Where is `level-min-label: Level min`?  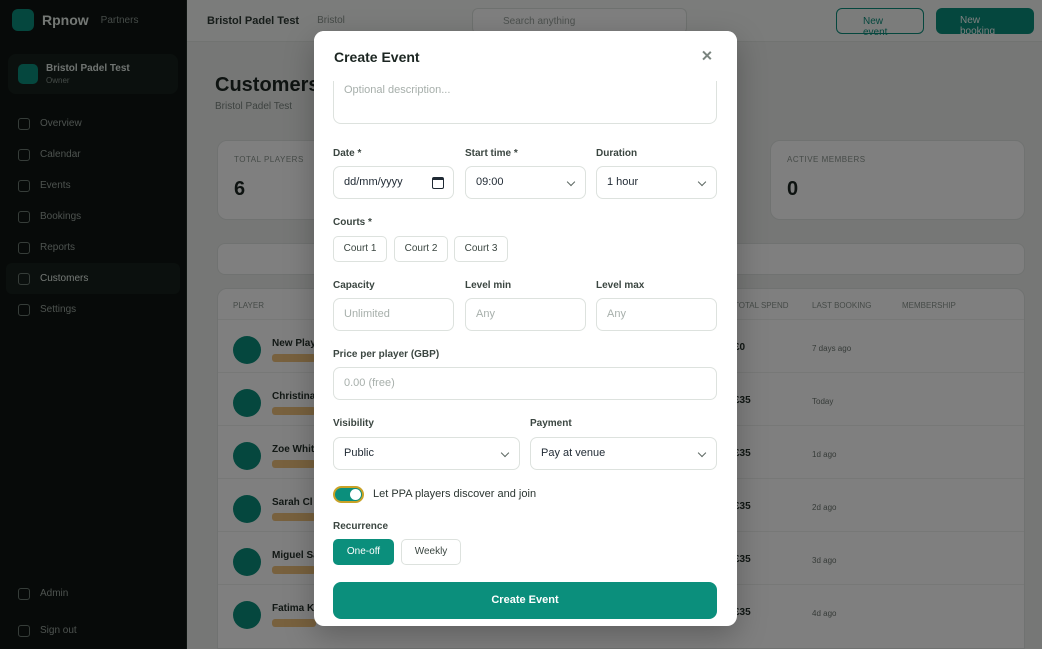 level-min-label: Level min is located at coordinates (488, 285).